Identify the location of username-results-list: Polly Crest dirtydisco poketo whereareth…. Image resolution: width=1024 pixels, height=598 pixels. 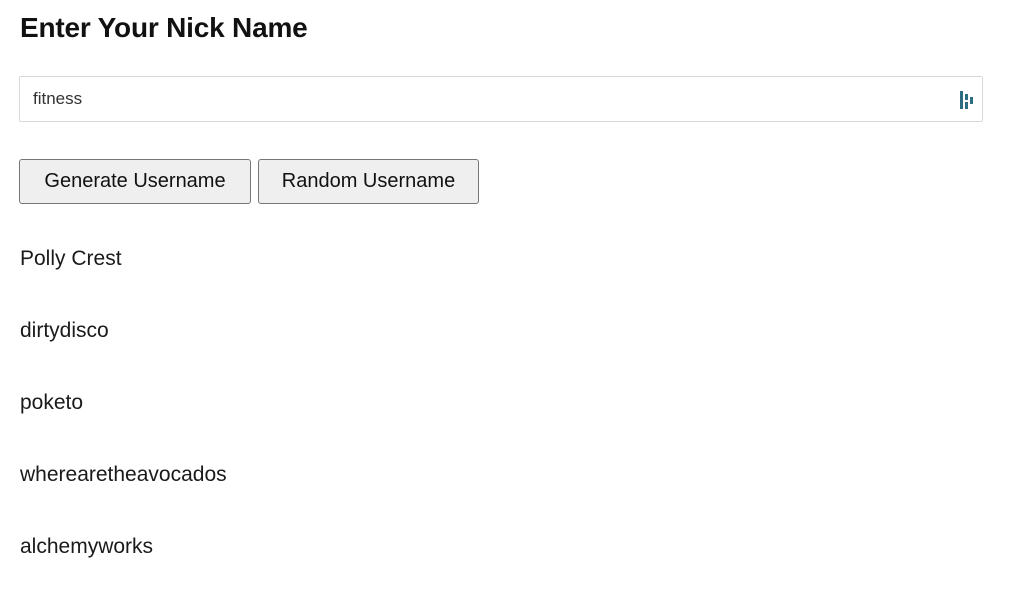
(123, 421).